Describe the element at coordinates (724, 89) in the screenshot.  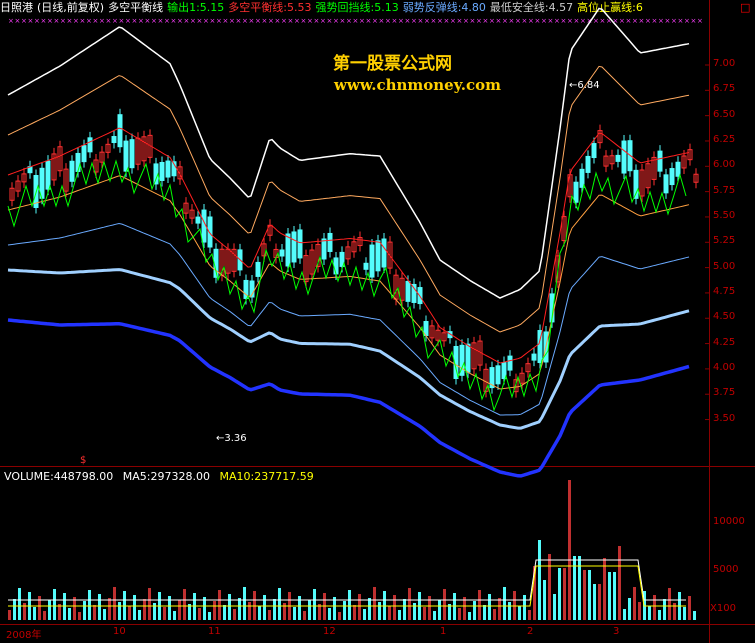
I see `price-tick: 6.75` at that location.